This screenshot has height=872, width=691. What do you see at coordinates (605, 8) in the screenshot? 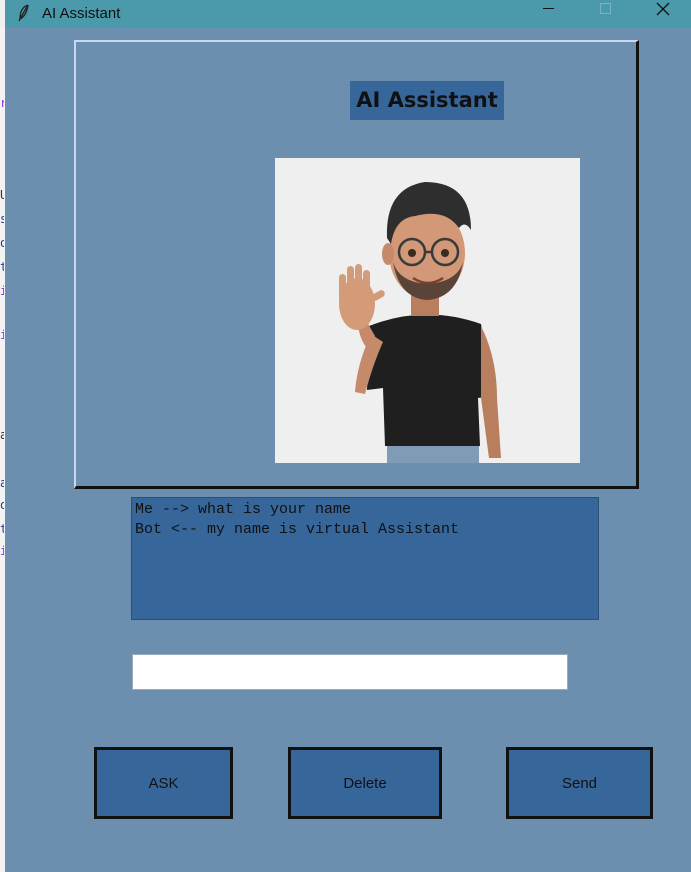
I see `maximize-icon` at bounding box center [605, 8].